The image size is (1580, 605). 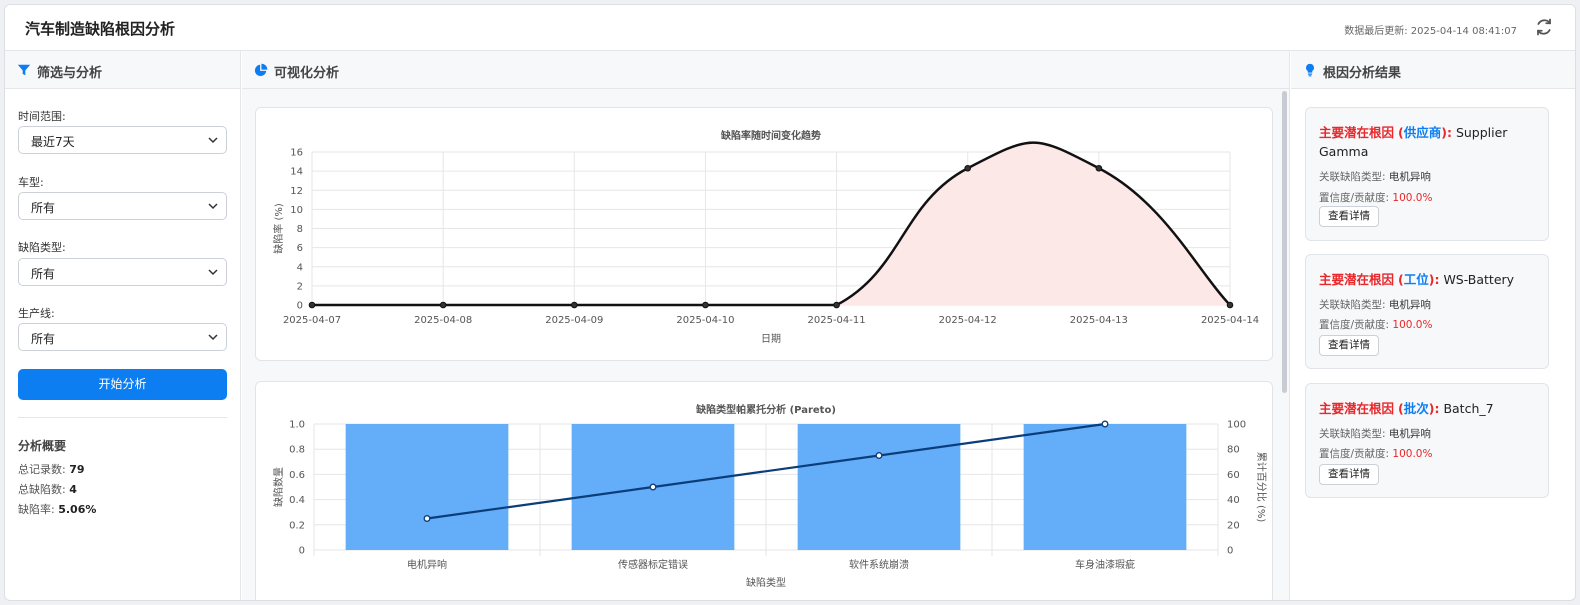 I want to click on visualization-panel-title: 可视化分析, so click(x=307, y=73).